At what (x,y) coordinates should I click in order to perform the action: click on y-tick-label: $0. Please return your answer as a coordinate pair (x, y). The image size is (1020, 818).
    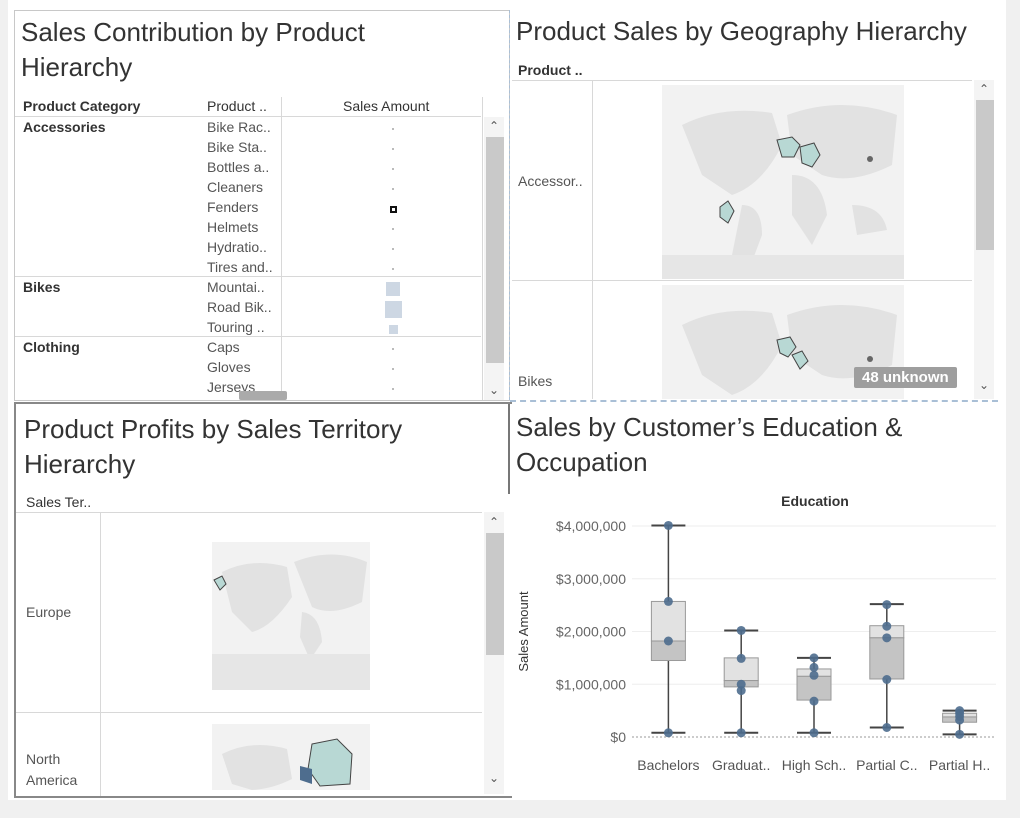
    Looking at the image, I should click on (618, 737).